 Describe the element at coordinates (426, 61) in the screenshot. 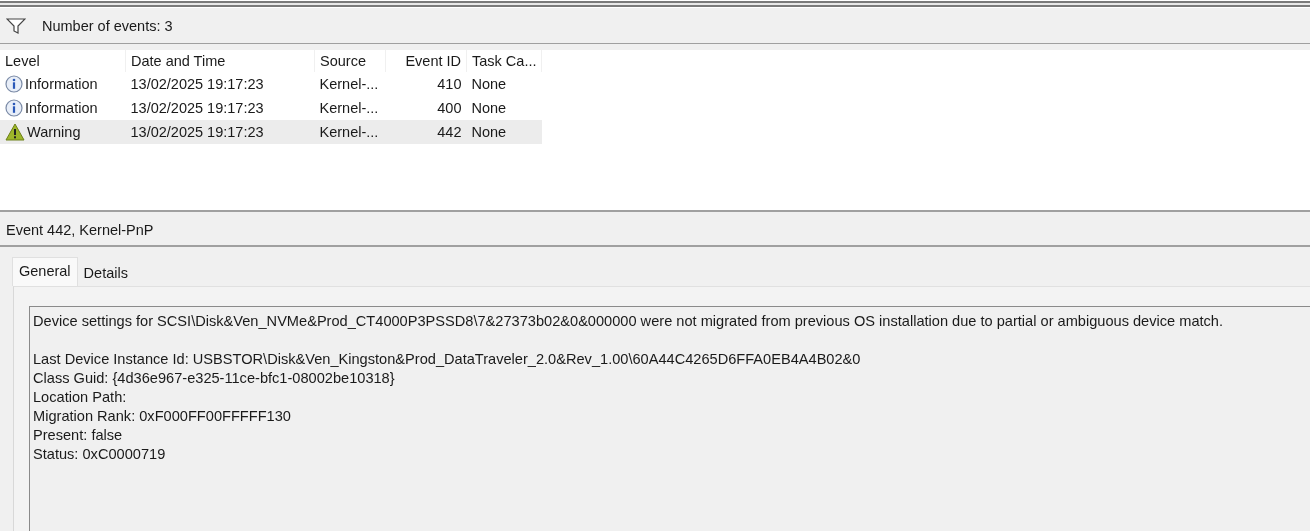

I see `column-header: Event ID` at that location.